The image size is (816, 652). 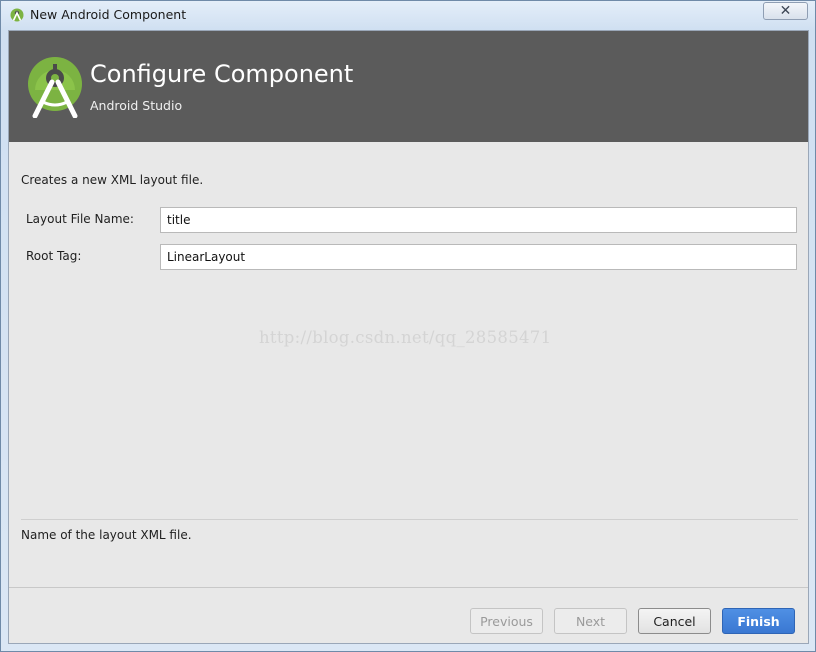 I want to click on close-icon: ✕, so click(x=785, y=11).